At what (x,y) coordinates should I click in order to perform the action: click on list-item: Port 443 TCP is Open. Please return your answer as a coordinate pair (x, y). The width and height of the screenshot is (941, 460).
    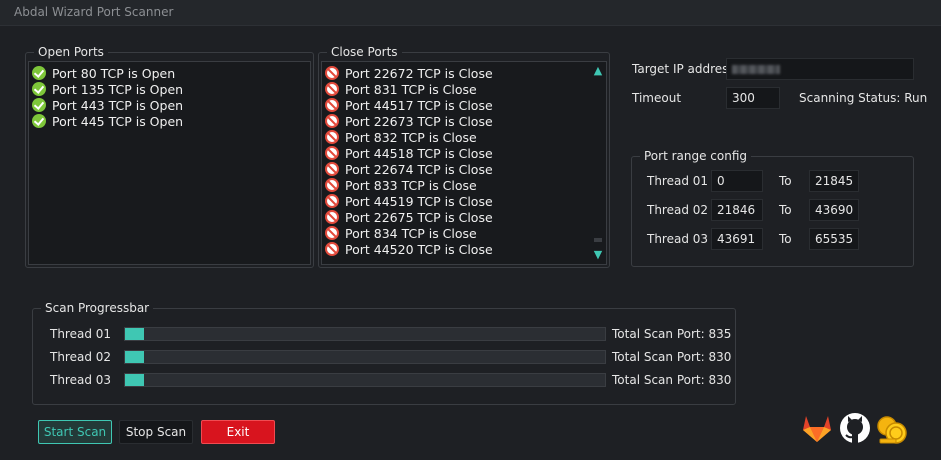
    Looking at the image, I should click on (169, 105).